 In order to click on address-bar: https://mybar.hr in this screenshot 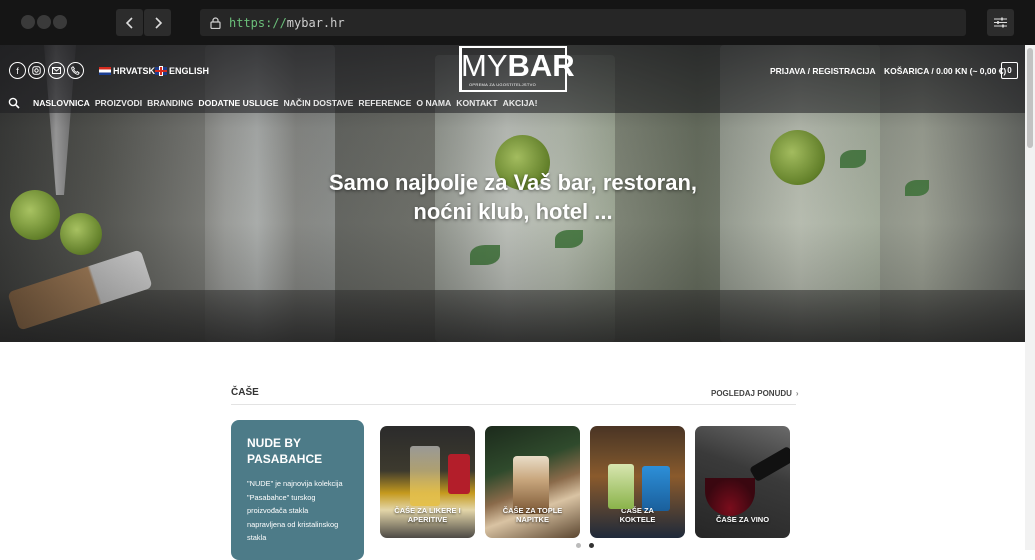, I will do `click(583, 22)`.